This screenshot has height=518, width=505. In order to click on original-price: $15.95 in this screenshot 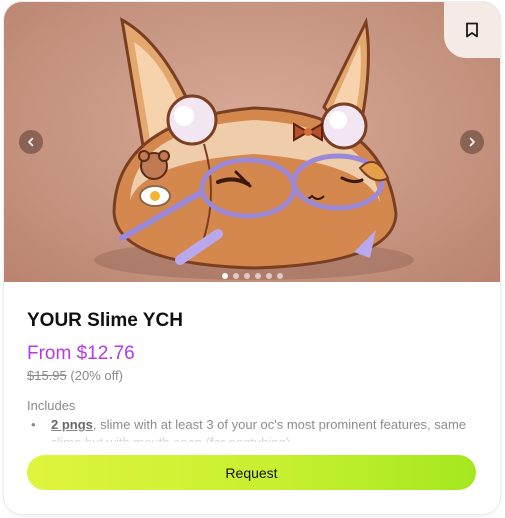, I will do `click(47, 375)`.